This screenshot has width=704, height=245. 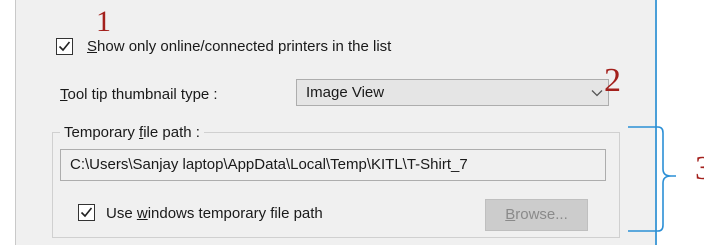 I want to click on group-title-suffix: ile path :, so click(x=171, y=132).